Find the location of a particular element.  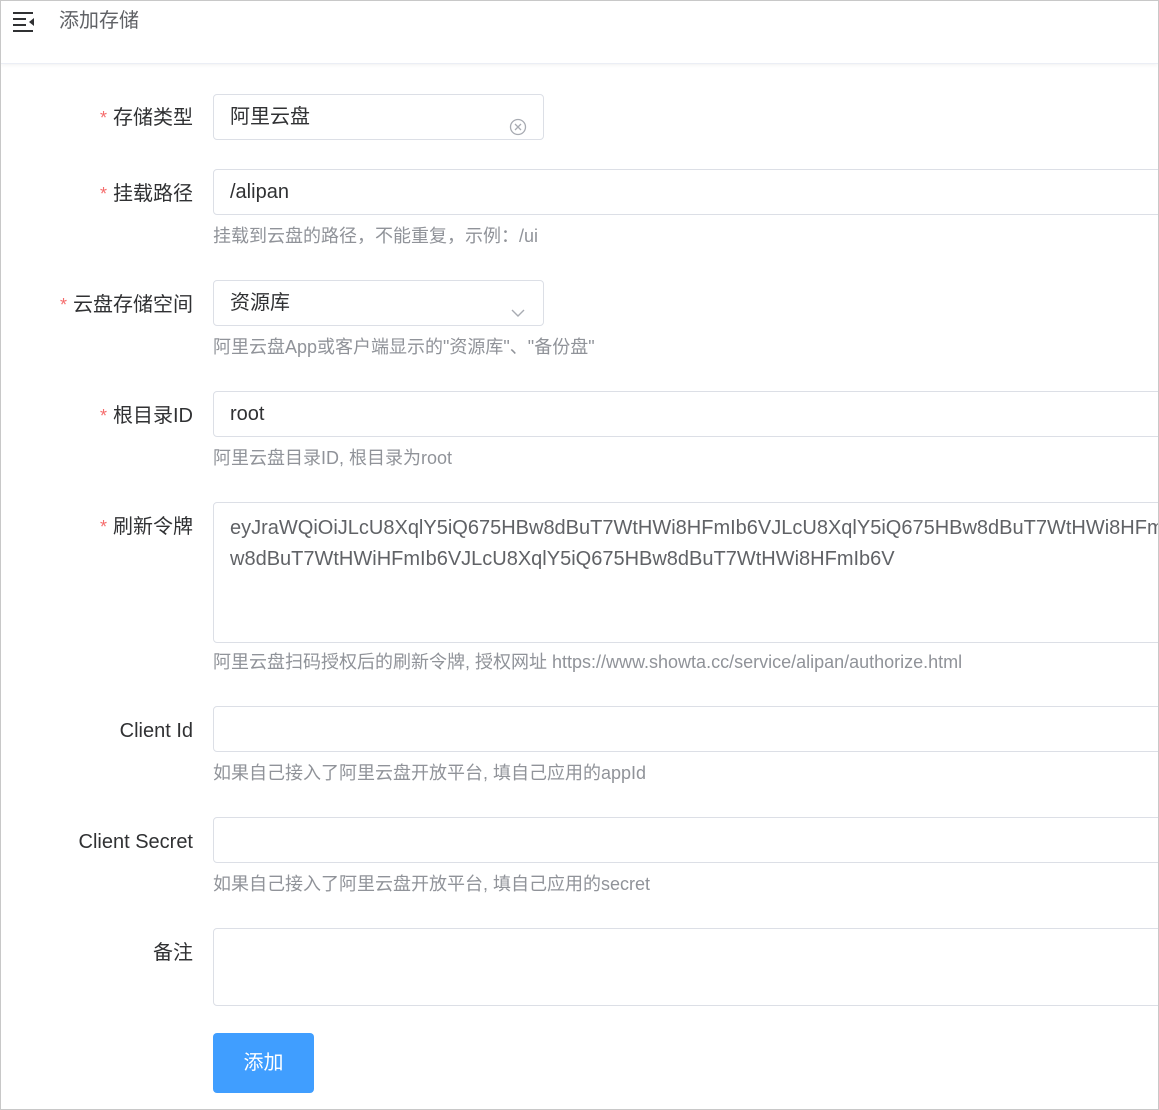

storage-type-value: 阿里云盘 is located at coordinates (270, 117).